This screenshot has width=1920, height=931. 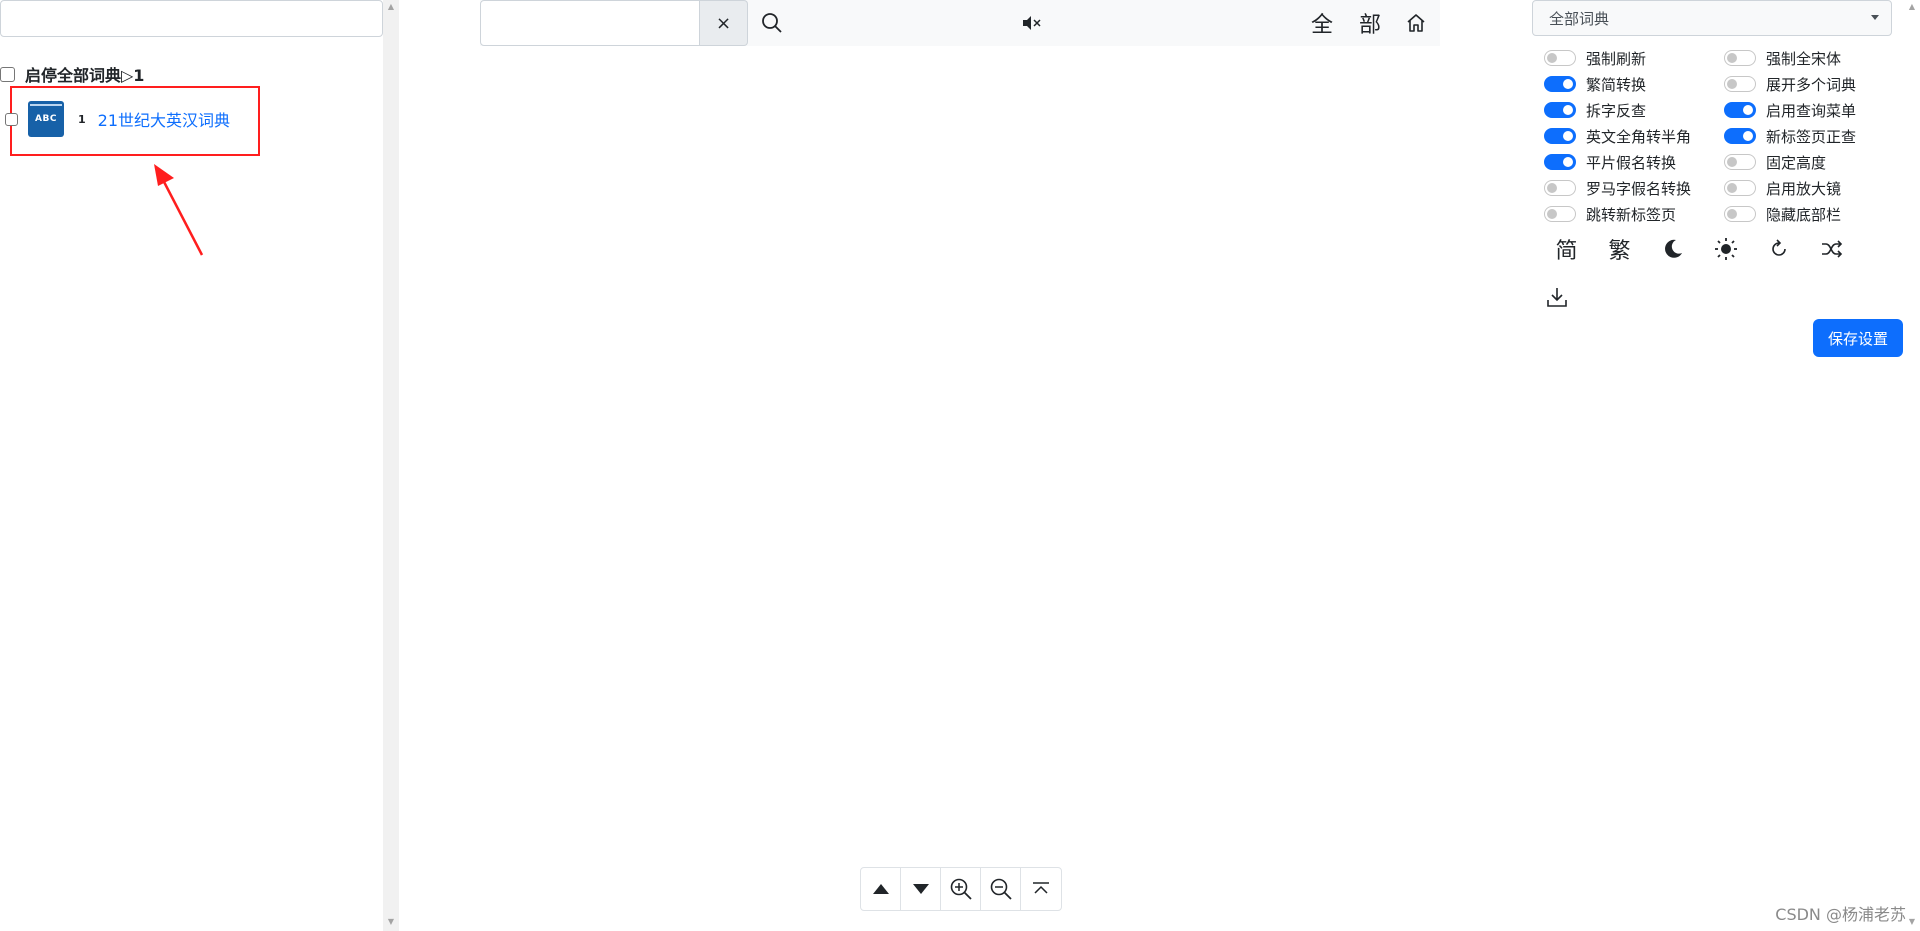 I want to click on option-trad-simp-convert: 繁简转换, so click(x=1634, y=84).